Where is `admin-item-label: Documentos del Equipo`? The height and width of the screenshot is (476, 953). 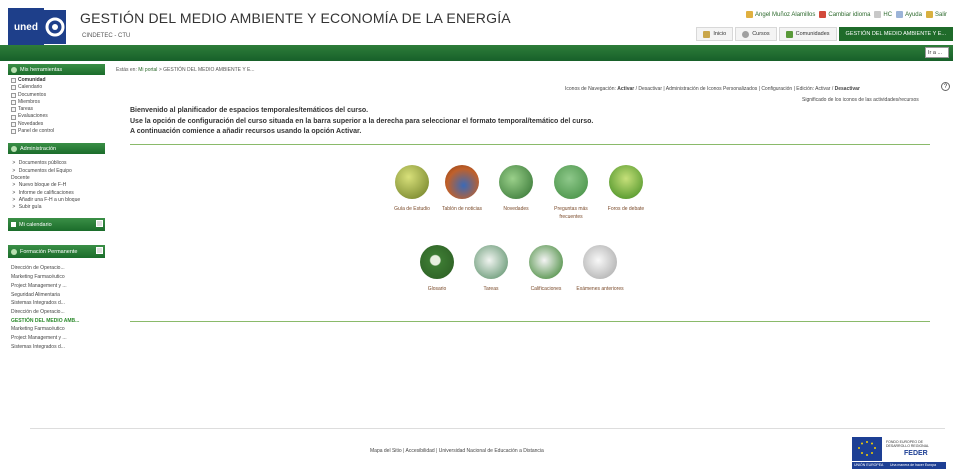
admin-item-label: Documentos del Equipo is located at coordinates (45, 170).